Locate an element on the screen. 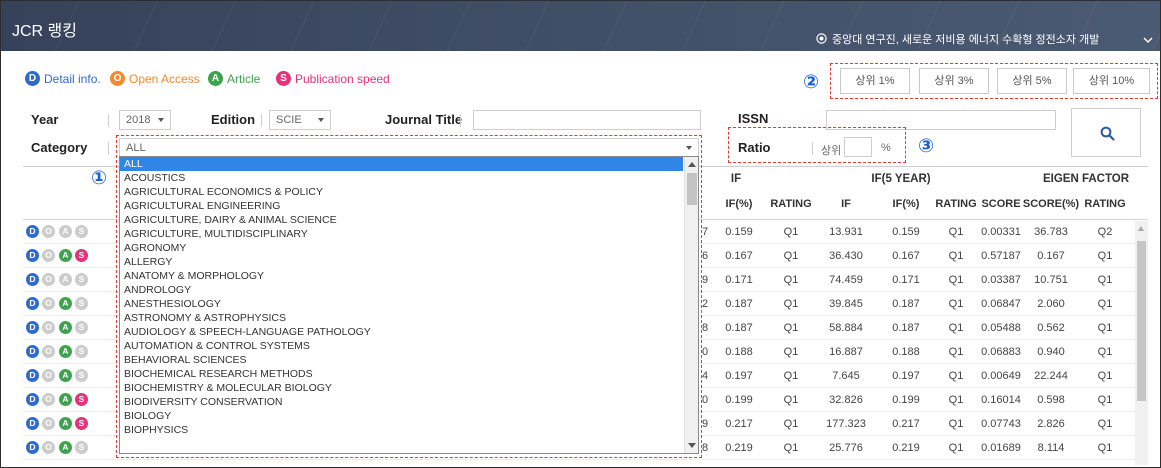 Image resolution: width=1161 pixels, height=468 pixels. issn-label: ISSN is located at coordinates (753, 118).